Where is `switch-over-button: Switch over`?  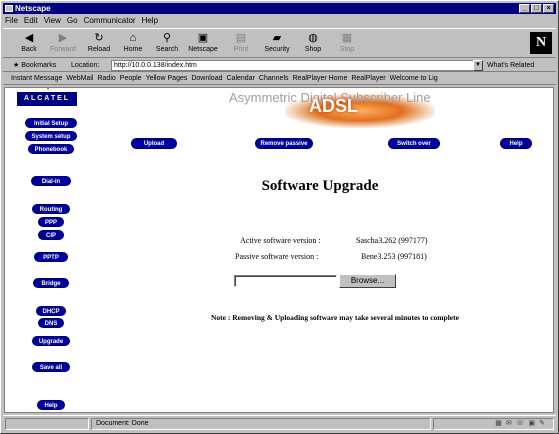
switch-over-button: Switch over is located at coordinates (414, 143).